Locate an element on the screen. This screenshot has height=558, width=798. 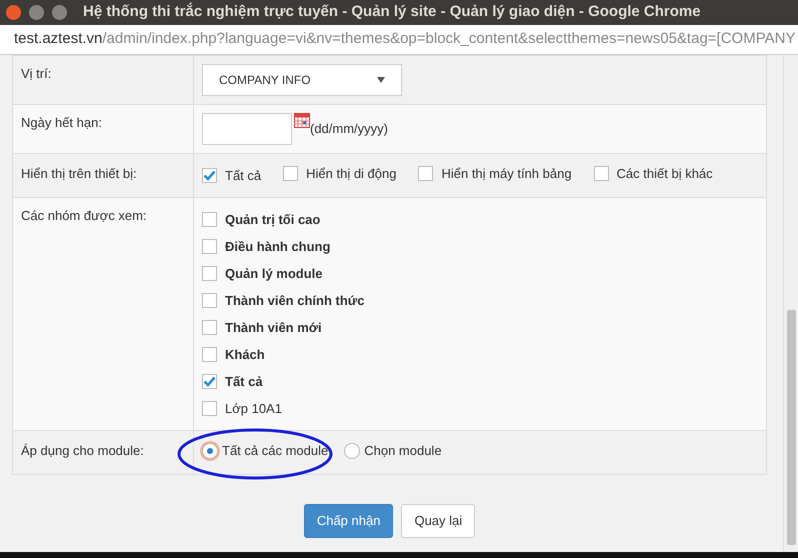
option-label: Chọn module is located at coordinates (403, 451).